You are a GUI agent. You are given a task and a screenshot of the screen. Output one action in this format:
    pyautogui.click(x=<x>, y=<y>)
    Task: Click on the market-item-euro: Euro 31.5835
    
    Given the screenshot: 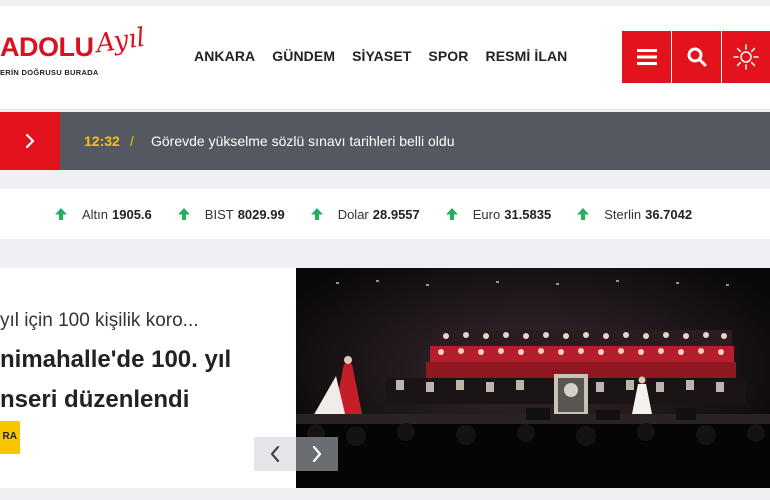 What is the action you would take?
    pyautogui.click(x=498, y=214)
    